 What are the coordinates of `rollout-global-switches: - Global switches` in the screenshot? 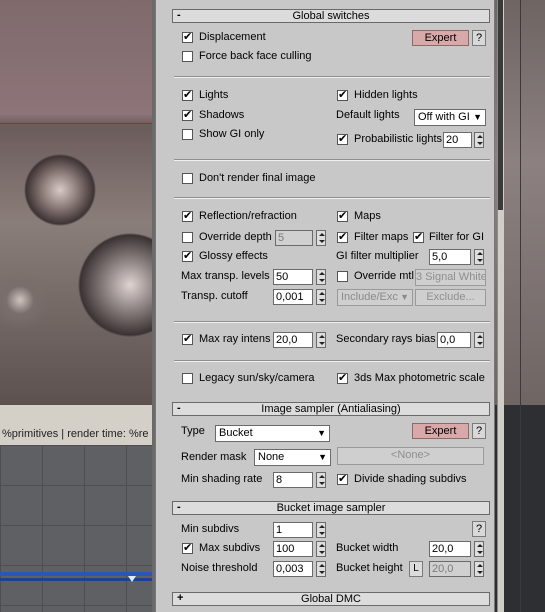 It's located at (331, 16).